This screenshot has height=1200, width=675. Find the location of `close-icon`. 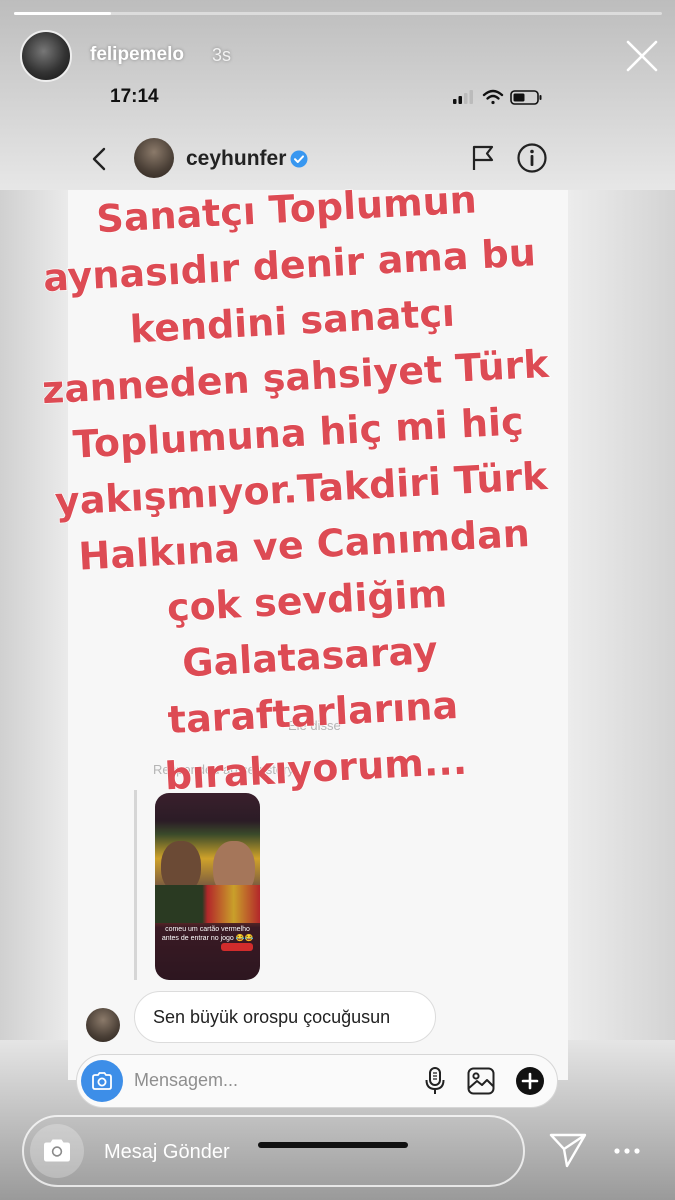

close-icon is located at coordinates (642, 56).